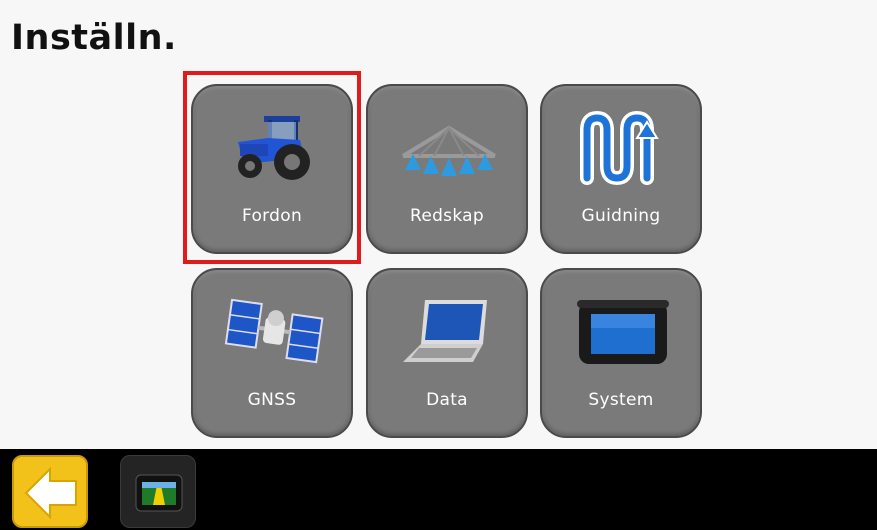  I want to click on display-console-icon, so click(623, 332).